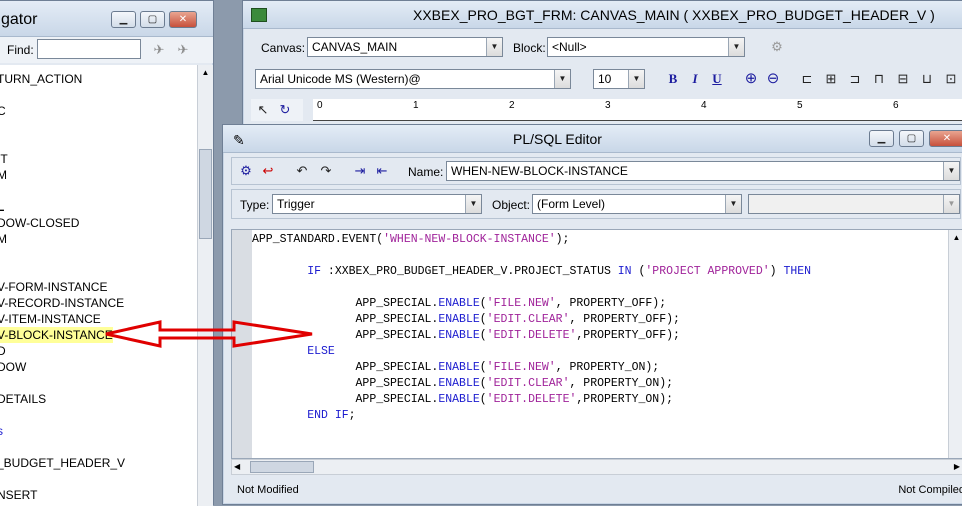 This screenshot has width=962, height=506. What do you see at coordinates (328, 415) in the screenshot?
I see `code-keyword: END IF` at bounding box center [328, 415].